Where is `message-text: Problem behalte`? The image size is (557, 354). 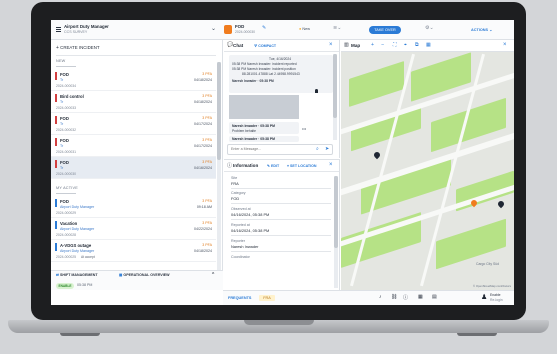 message-text: Problem behalte is located at coordinates (244, 131).